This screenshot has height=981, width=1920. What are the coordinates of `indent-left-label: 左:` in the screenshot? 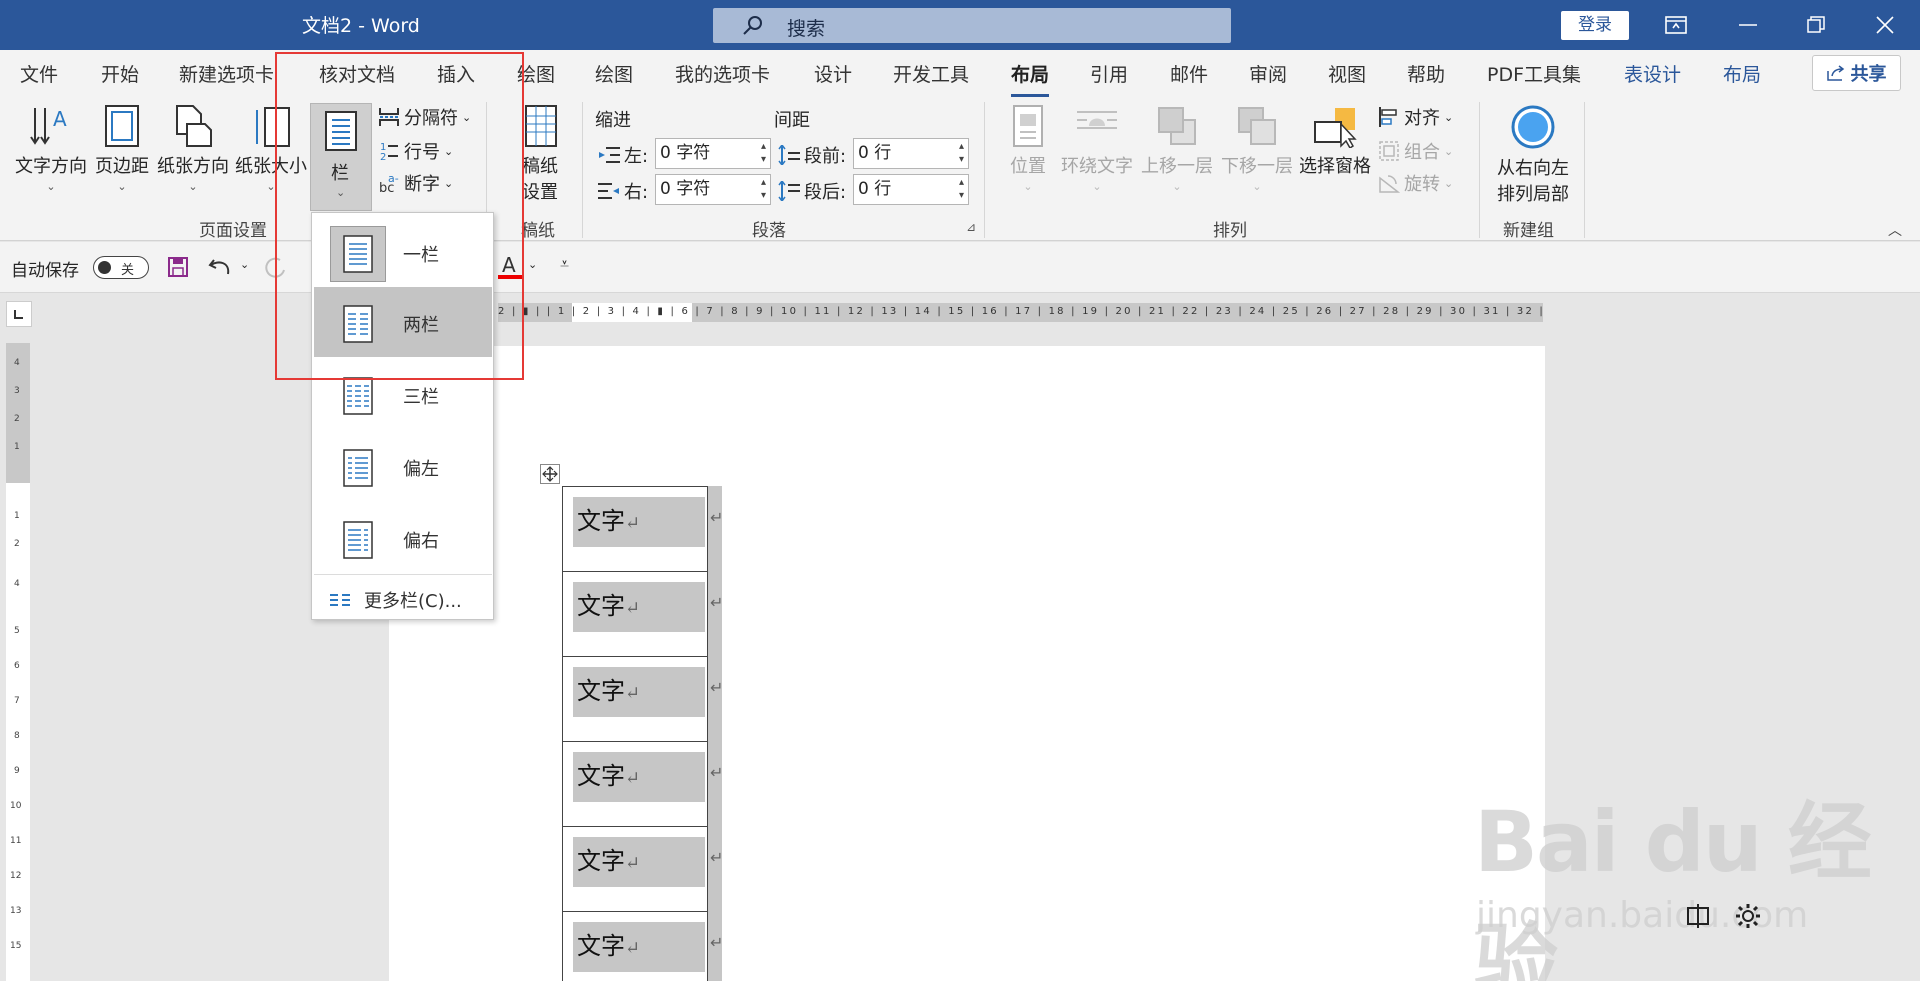 It's located at (623, 155).